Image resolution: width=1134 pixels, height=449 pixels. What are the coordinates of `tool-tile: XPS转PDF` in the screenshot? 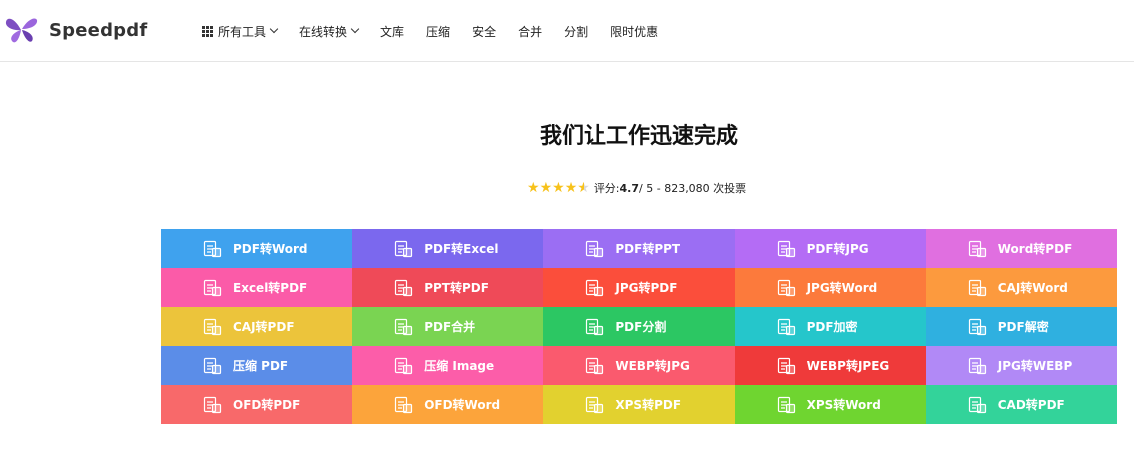 It's located at (639, 404).